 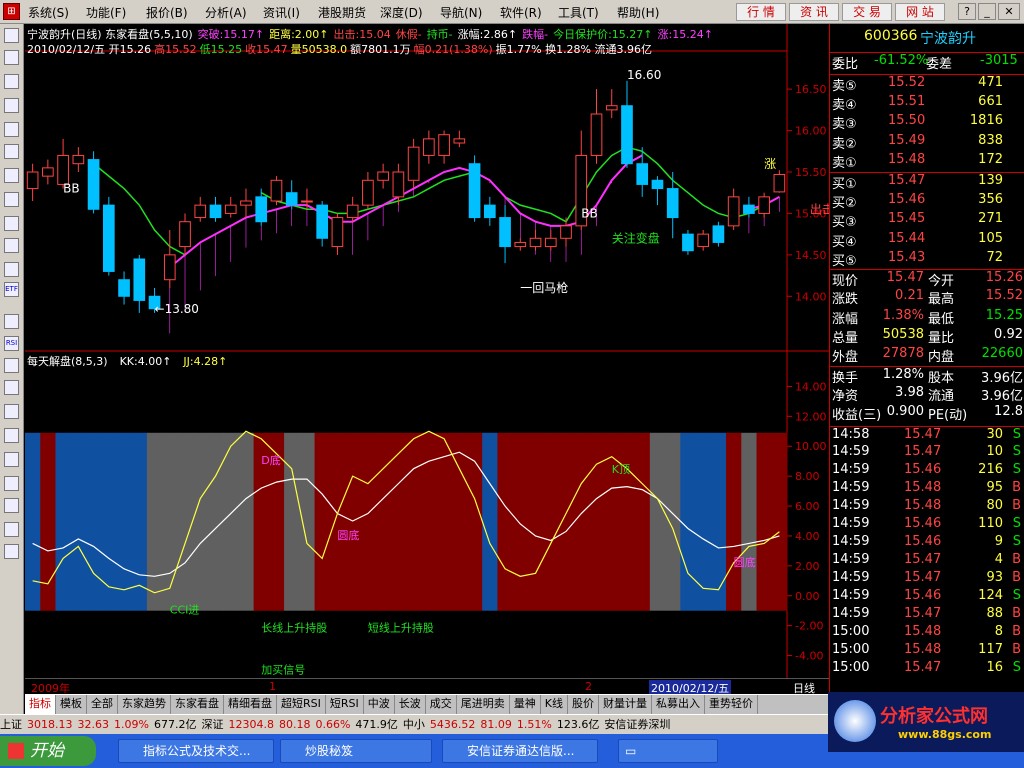 I want to click on minimize-window-button: _, so click(x=987, y=11).